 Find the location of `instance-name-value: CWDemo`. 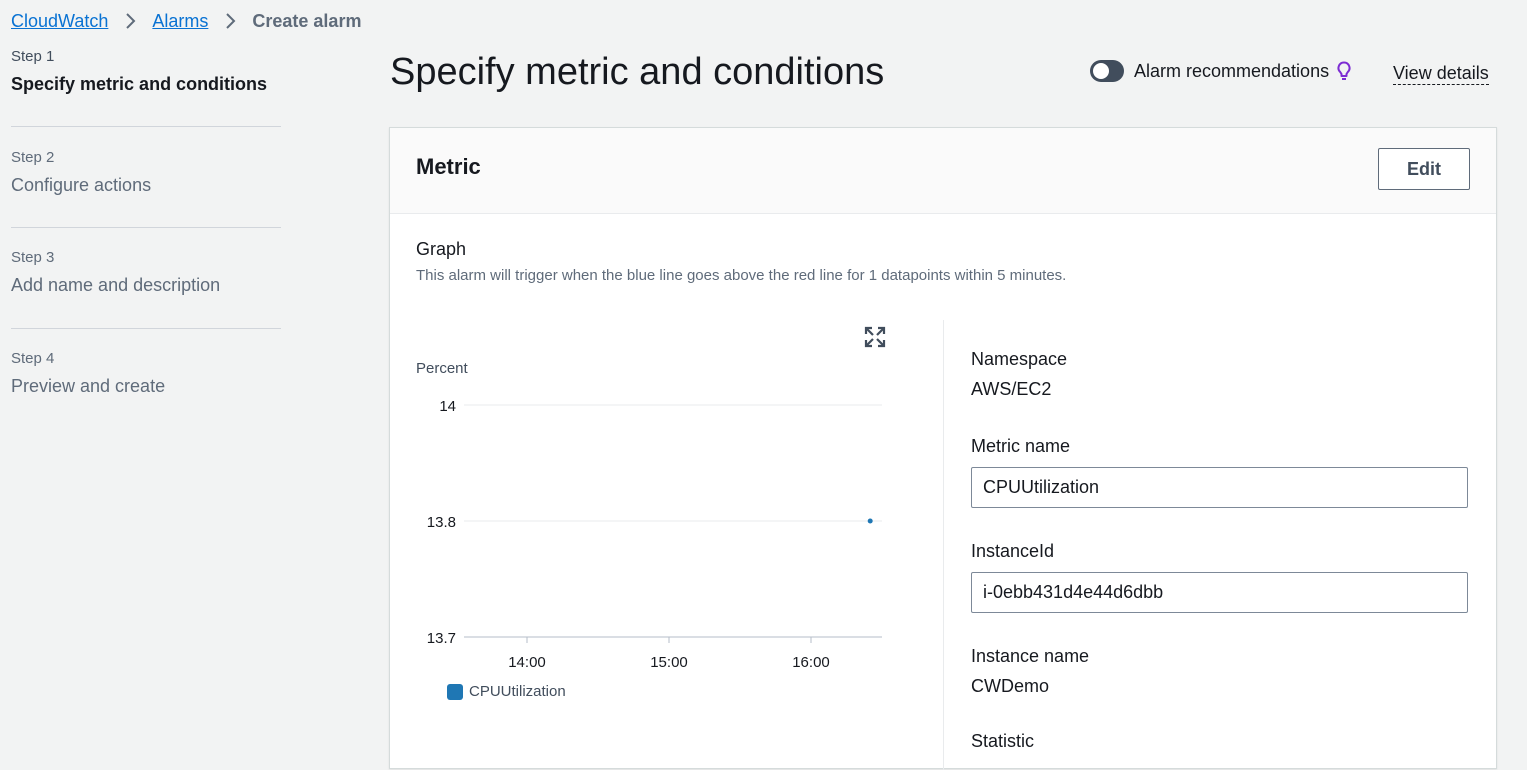

instance-name-value: CWDemo is located at coordinates (1010, 686).